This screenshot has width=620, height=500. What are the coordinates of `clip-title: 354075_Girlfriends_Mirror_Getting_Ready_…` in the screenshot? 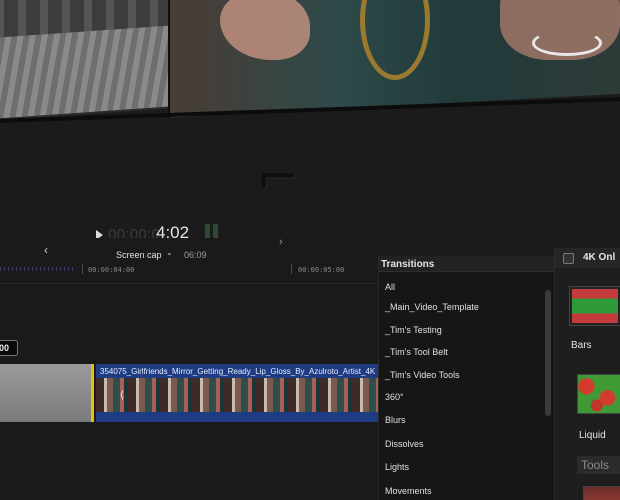 It's located at (238, 371).